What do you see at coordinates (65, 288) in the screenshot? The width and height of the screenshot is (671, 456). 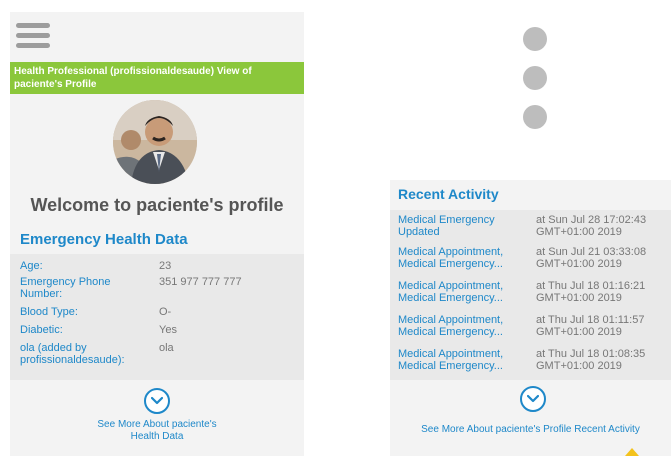 I see `row-label: Emergency Phone Number:` at bounding box center [65, 288].